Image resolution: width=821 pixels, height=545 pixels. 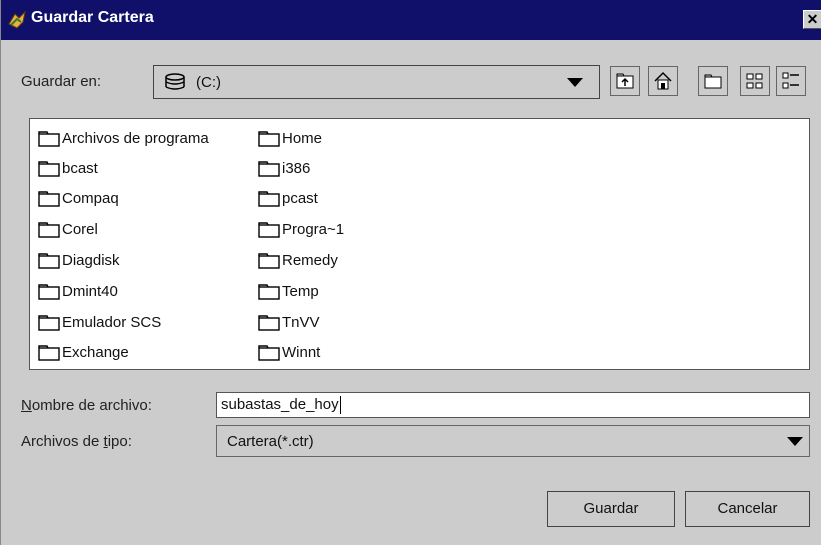 I want to click on up-one-level-icon, so click(x=625, y=81).